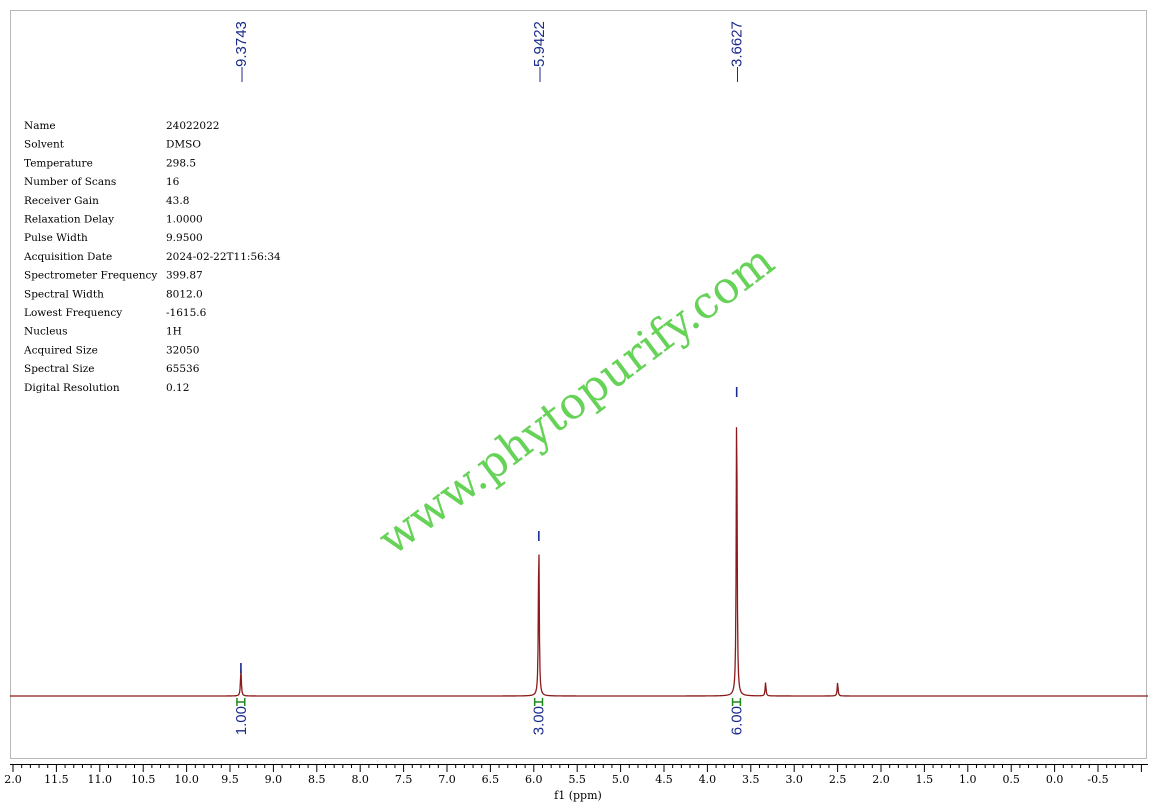  I want to click on peak-label: —9.3743, so click(241, 51).